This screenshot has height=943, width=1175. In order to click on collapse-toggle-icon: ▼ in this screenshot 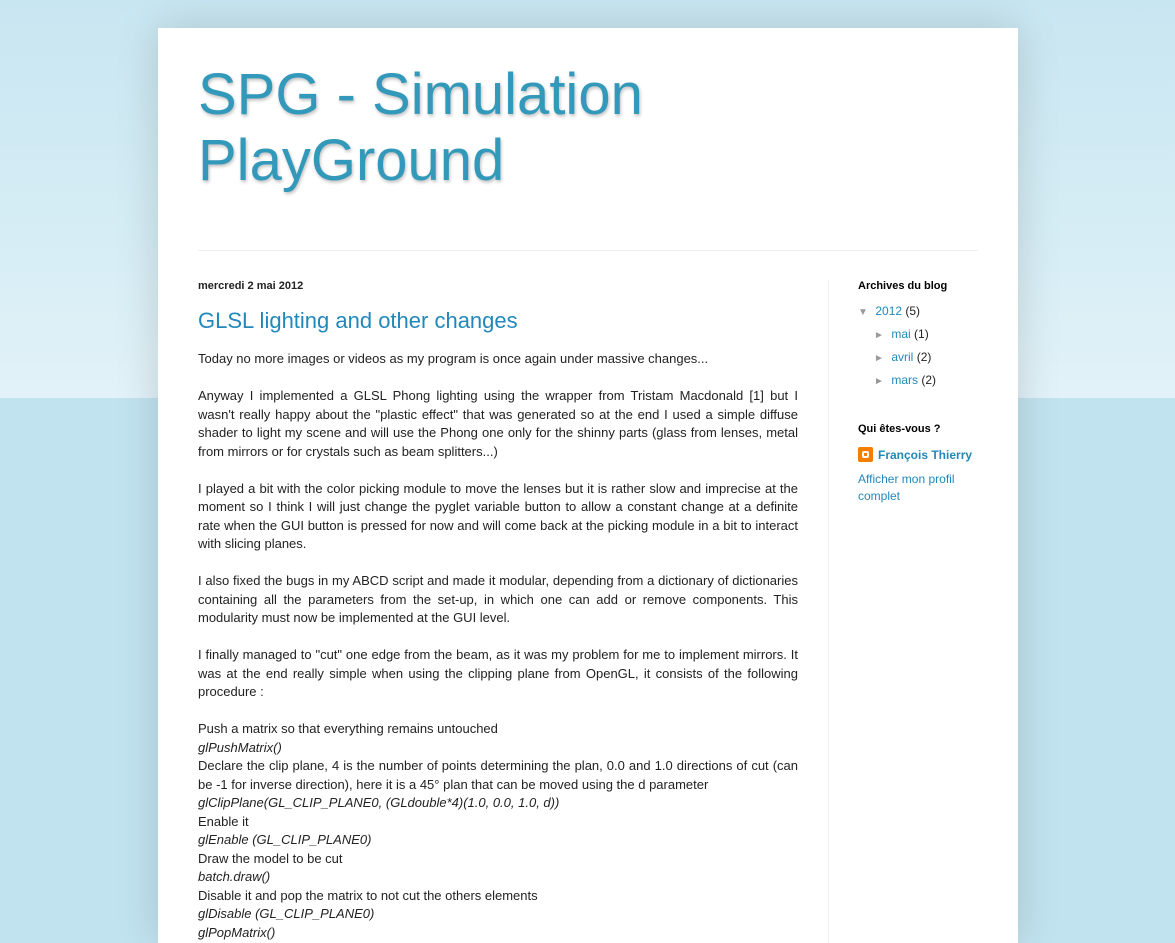, I will do `click(865, 313)`.